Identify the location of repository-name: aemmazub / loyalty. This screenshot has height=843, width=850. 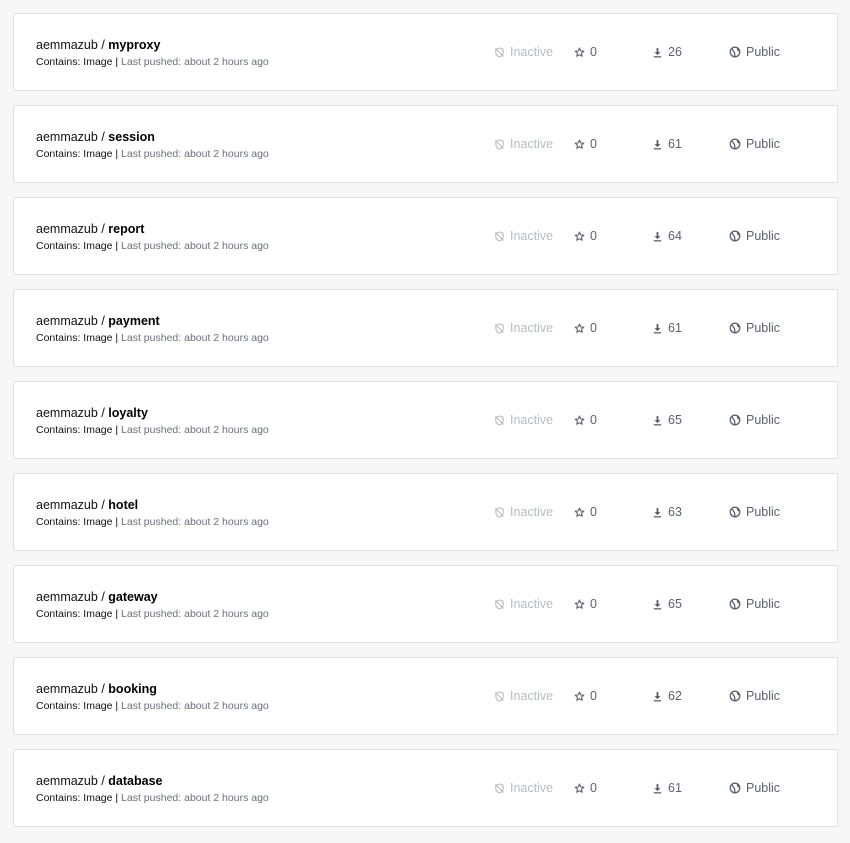
(92, 413).